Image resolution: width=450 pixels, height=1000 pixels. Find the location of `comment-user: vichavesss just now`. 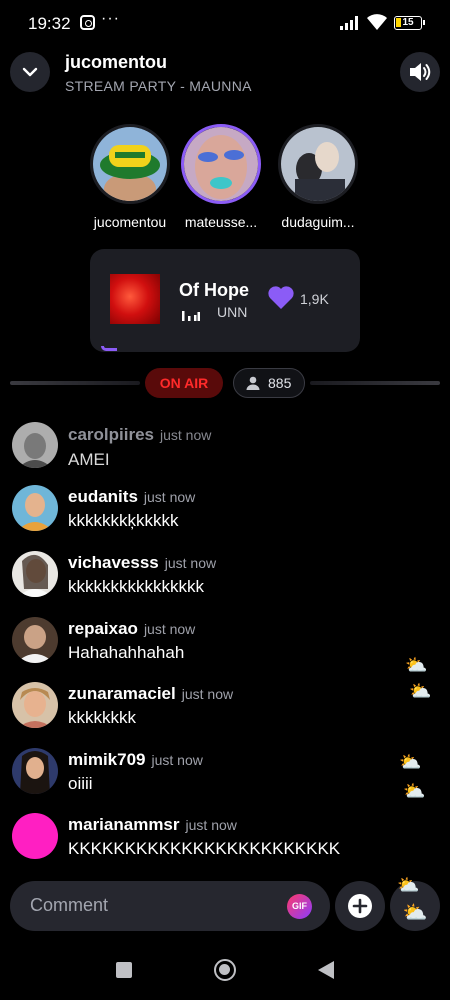

comment-user: vichavesss just now is located at coordinates (142, 563).